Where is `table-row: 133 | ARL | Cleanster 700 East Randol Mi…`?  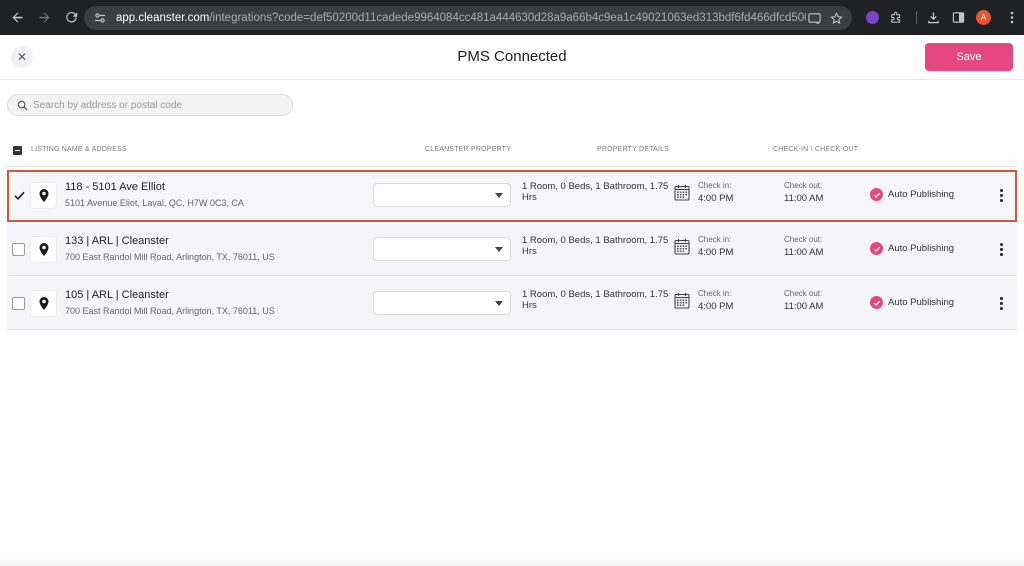 table-row: 133 | ARL | Cleanster 700 East Randol Mi… is located at coordinates (512, 250).